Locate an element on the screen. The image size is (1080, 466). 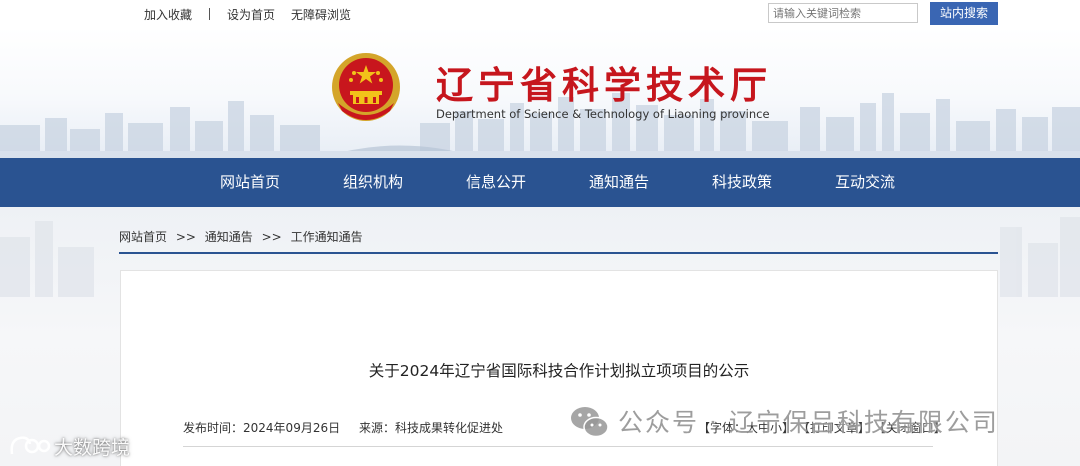
source-label: 来源： is located at coordinates (377, 428).